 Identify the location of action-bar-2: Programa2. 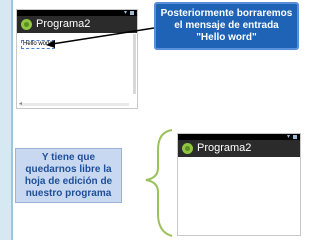
(239, 148).